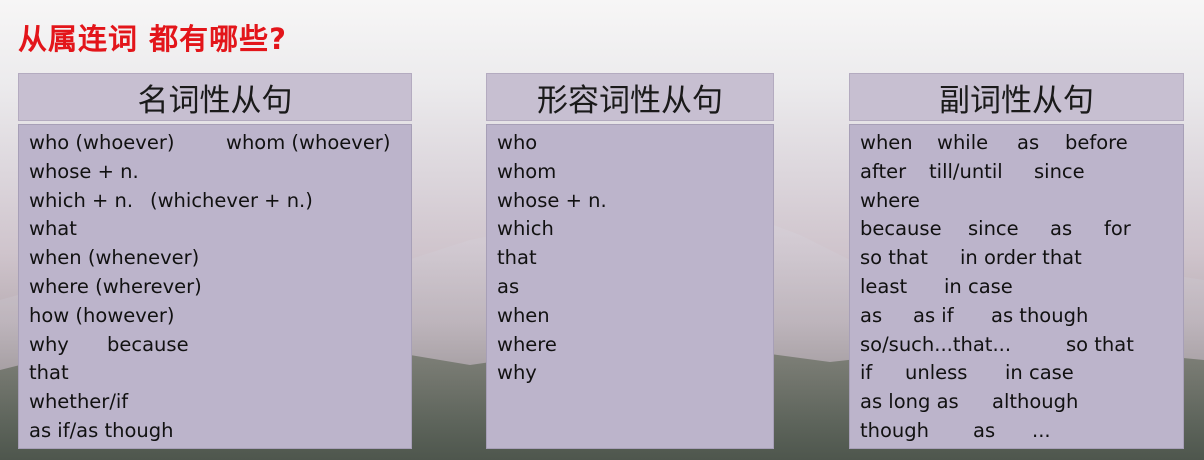  I want to click on conjunction: as though, so click(1040, 315).